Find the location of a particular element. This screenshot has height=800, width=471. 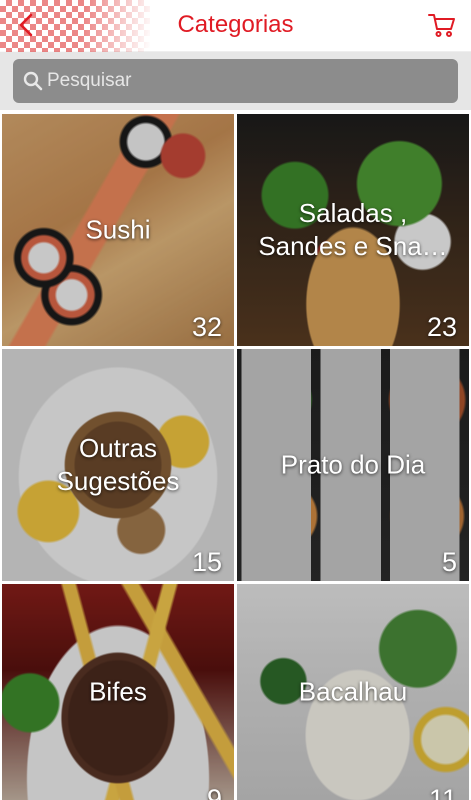

category-tile-bifes: Bifes 9 is located at coordinates (118, 692).